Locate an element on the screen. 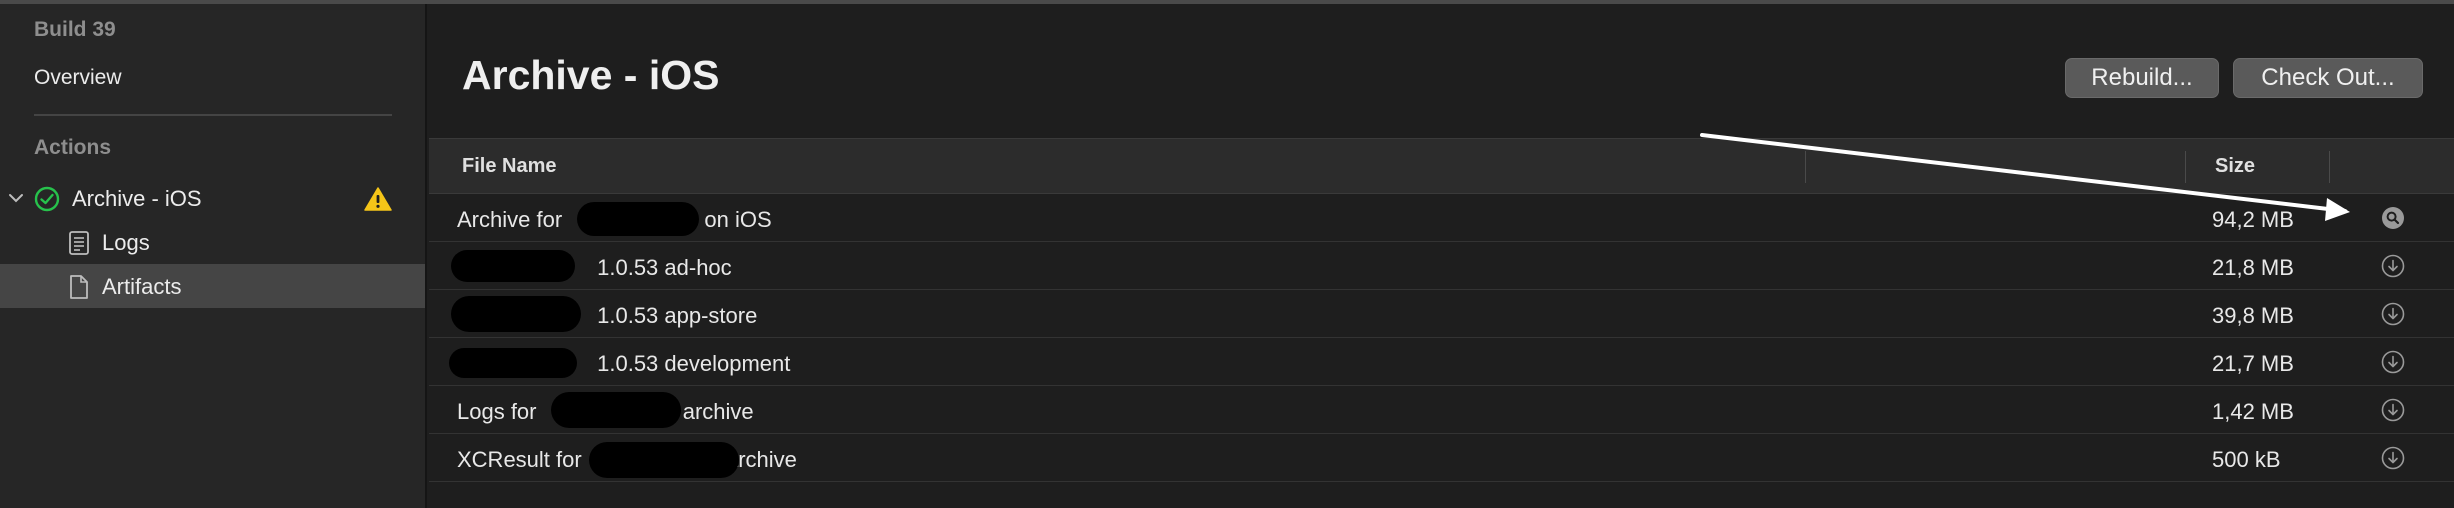 The image size is (2454, 508). search-icon is located at coordinates (2393, 218).